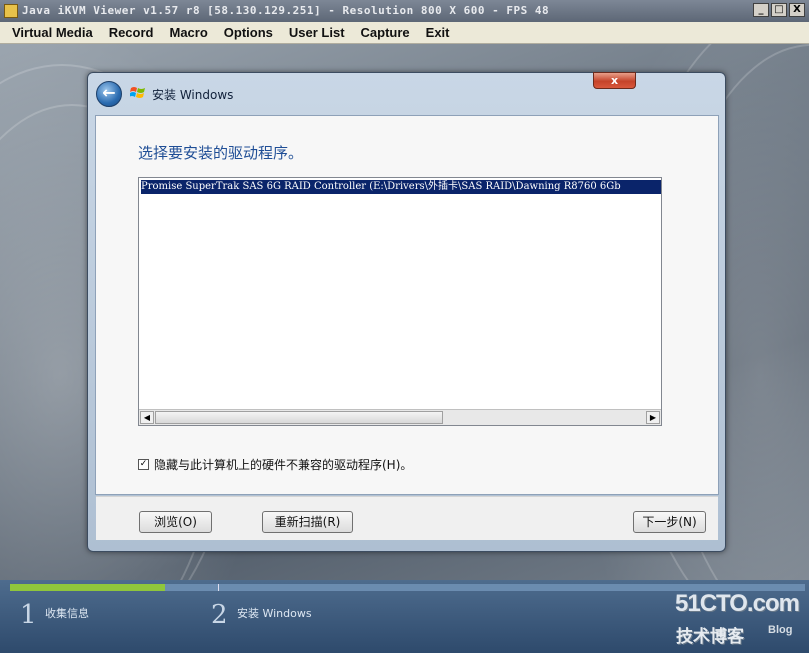  What do you see at coordinates (407, 518) in the screenshot?
I see `dialog-footer: 浏览(O) 重新扫描(R) 下一步(N)` at bounding box center [407, 518].